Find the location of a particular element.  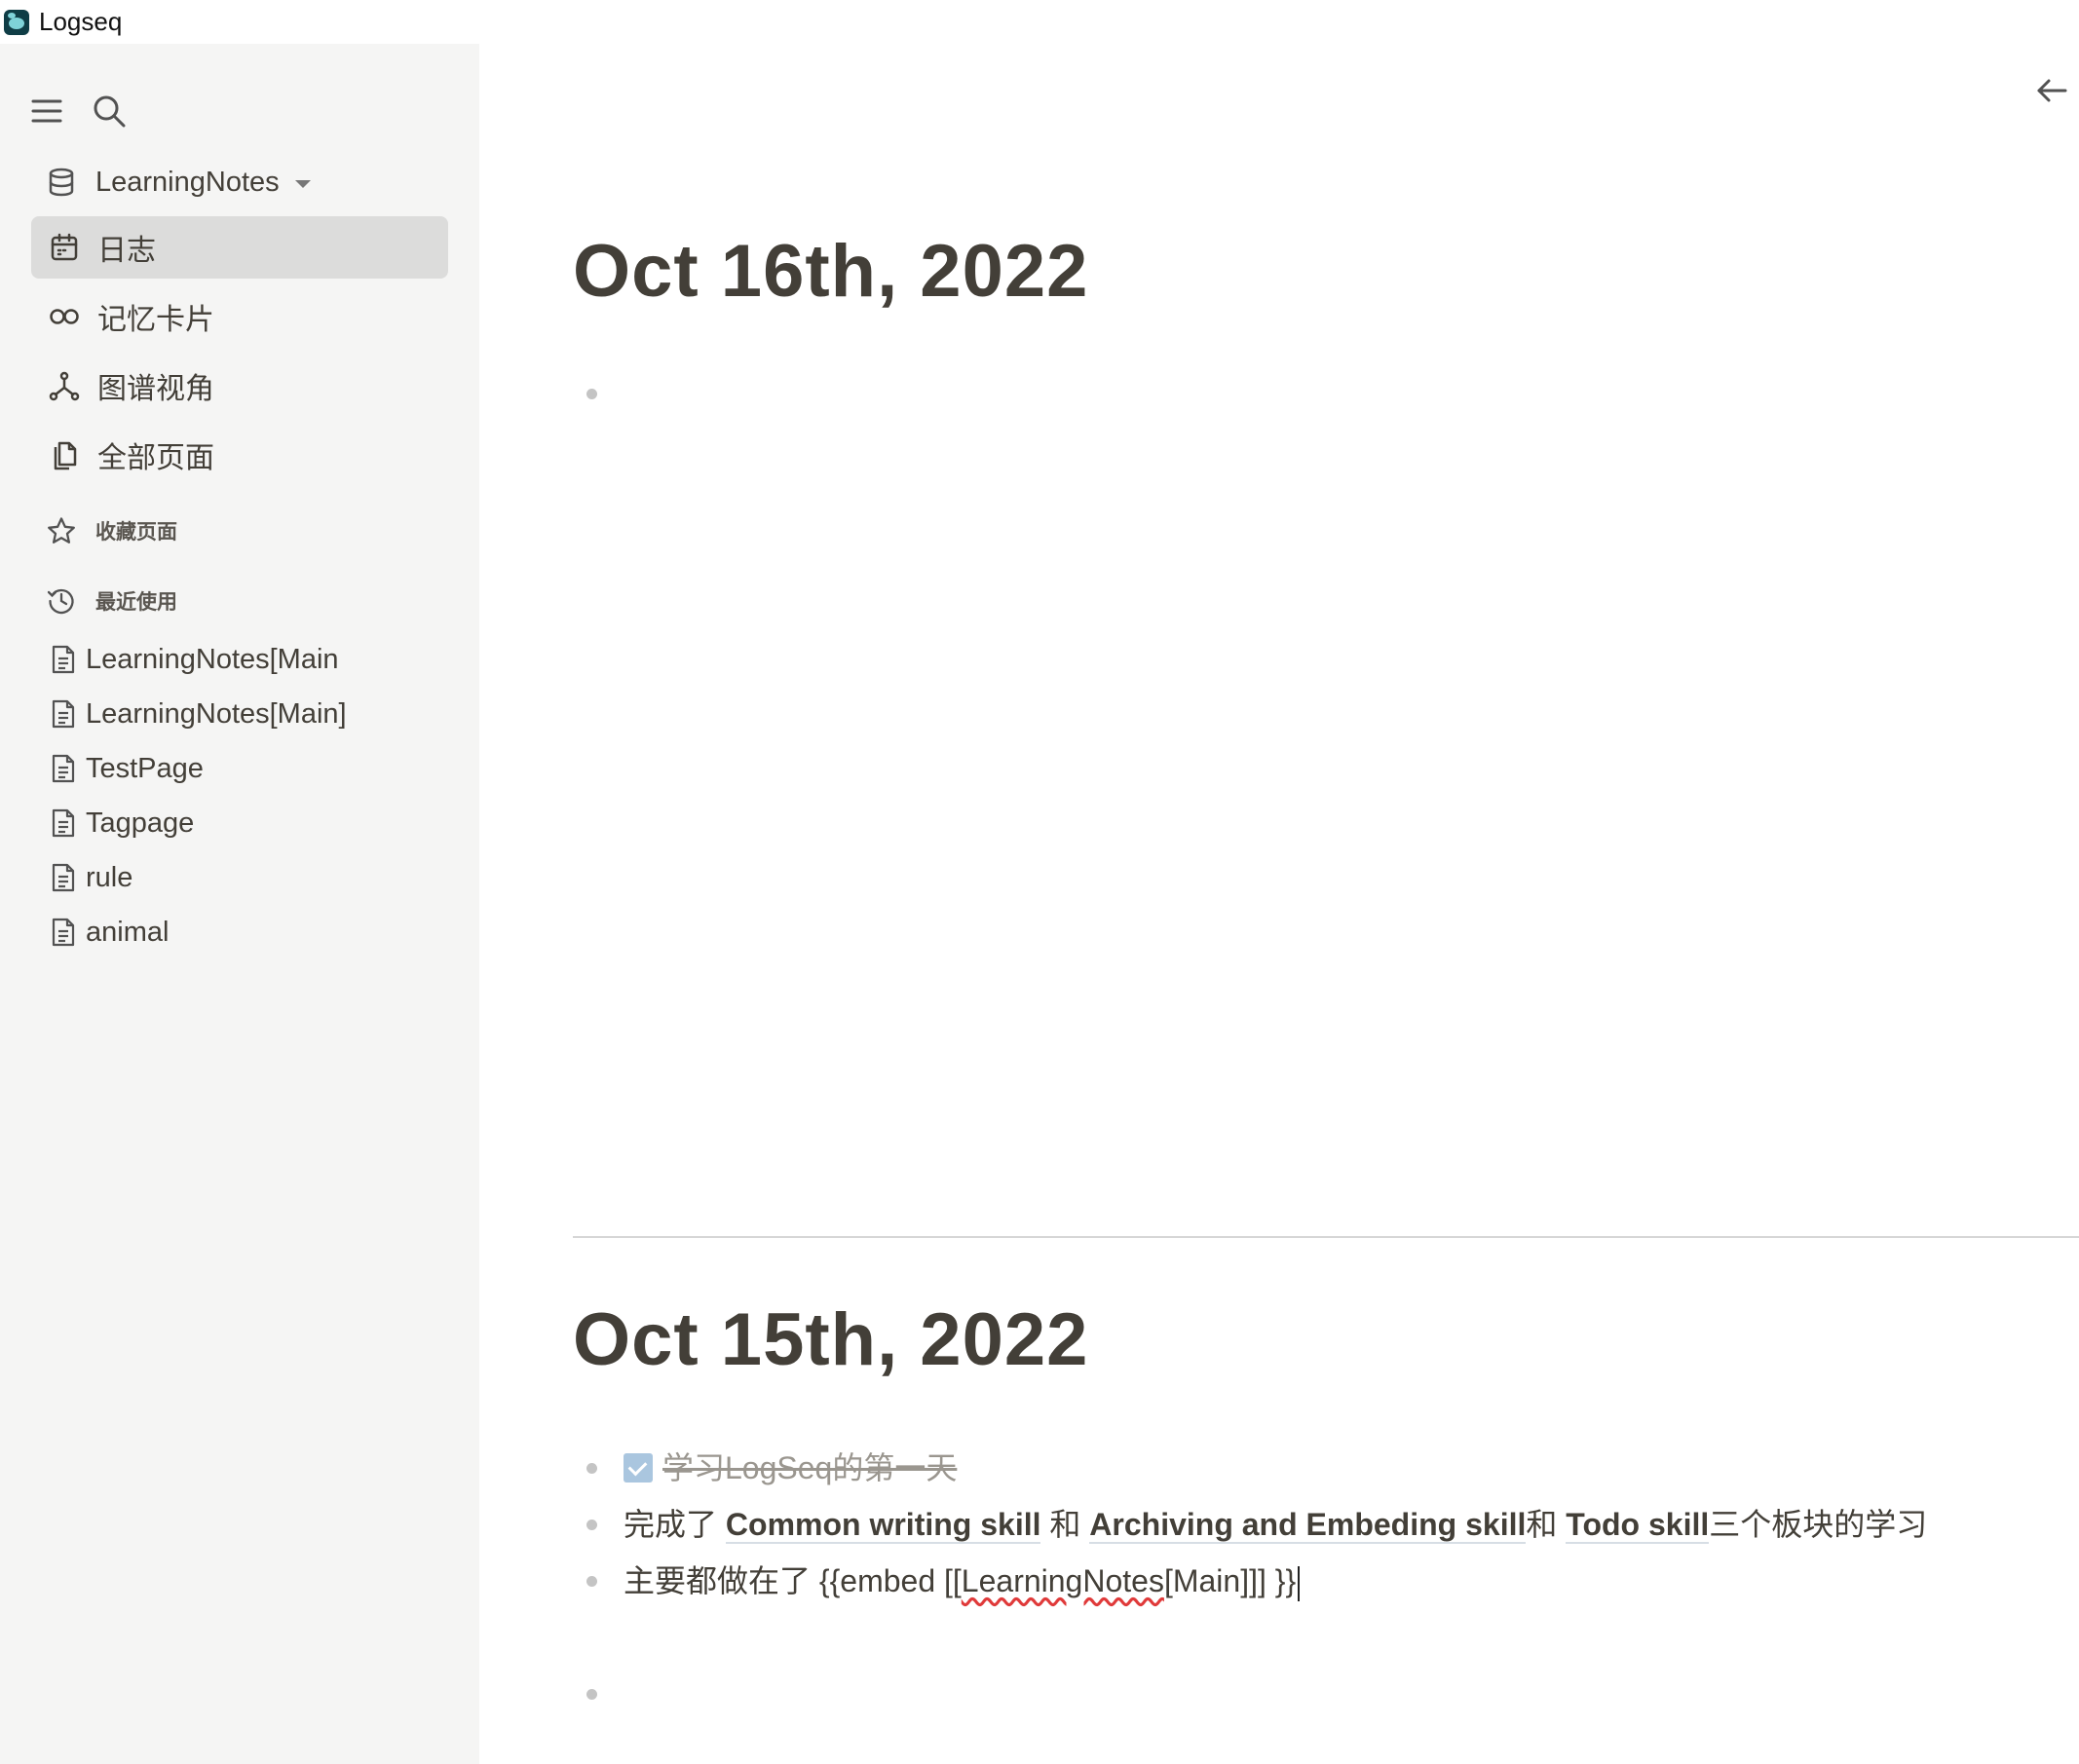

toggle-right-sidebar-button is located at coordinates (2051, 90).